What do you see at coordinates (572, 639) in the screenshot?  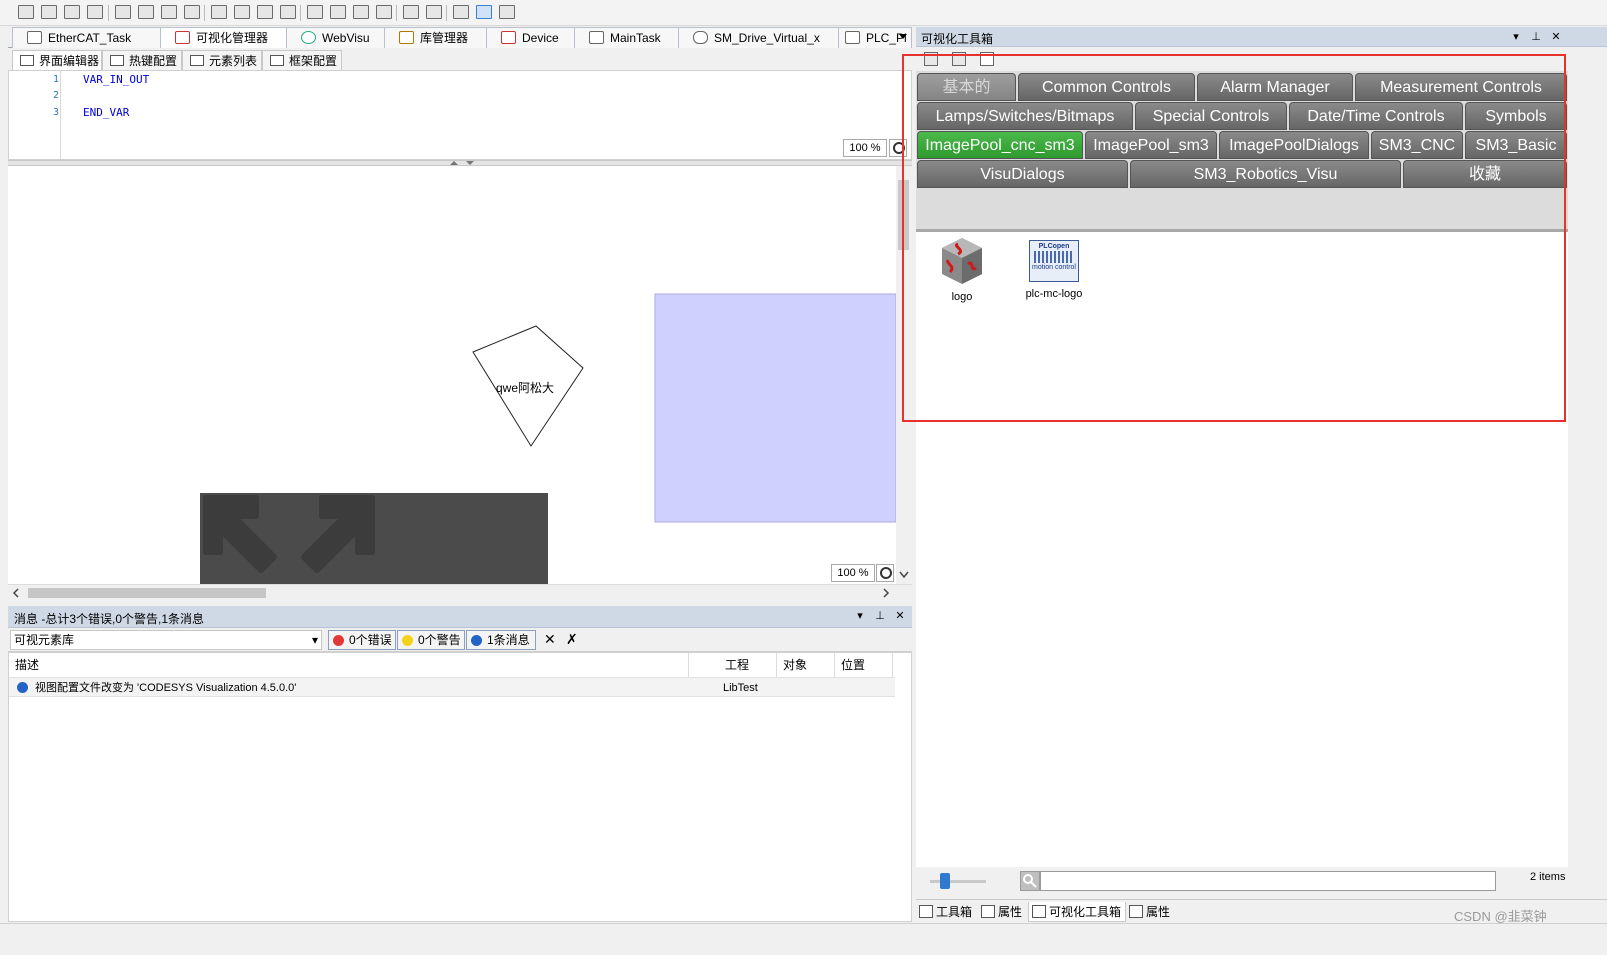 I see `clear-all-messages-icon: ✗` at bounding box center [572, 639].